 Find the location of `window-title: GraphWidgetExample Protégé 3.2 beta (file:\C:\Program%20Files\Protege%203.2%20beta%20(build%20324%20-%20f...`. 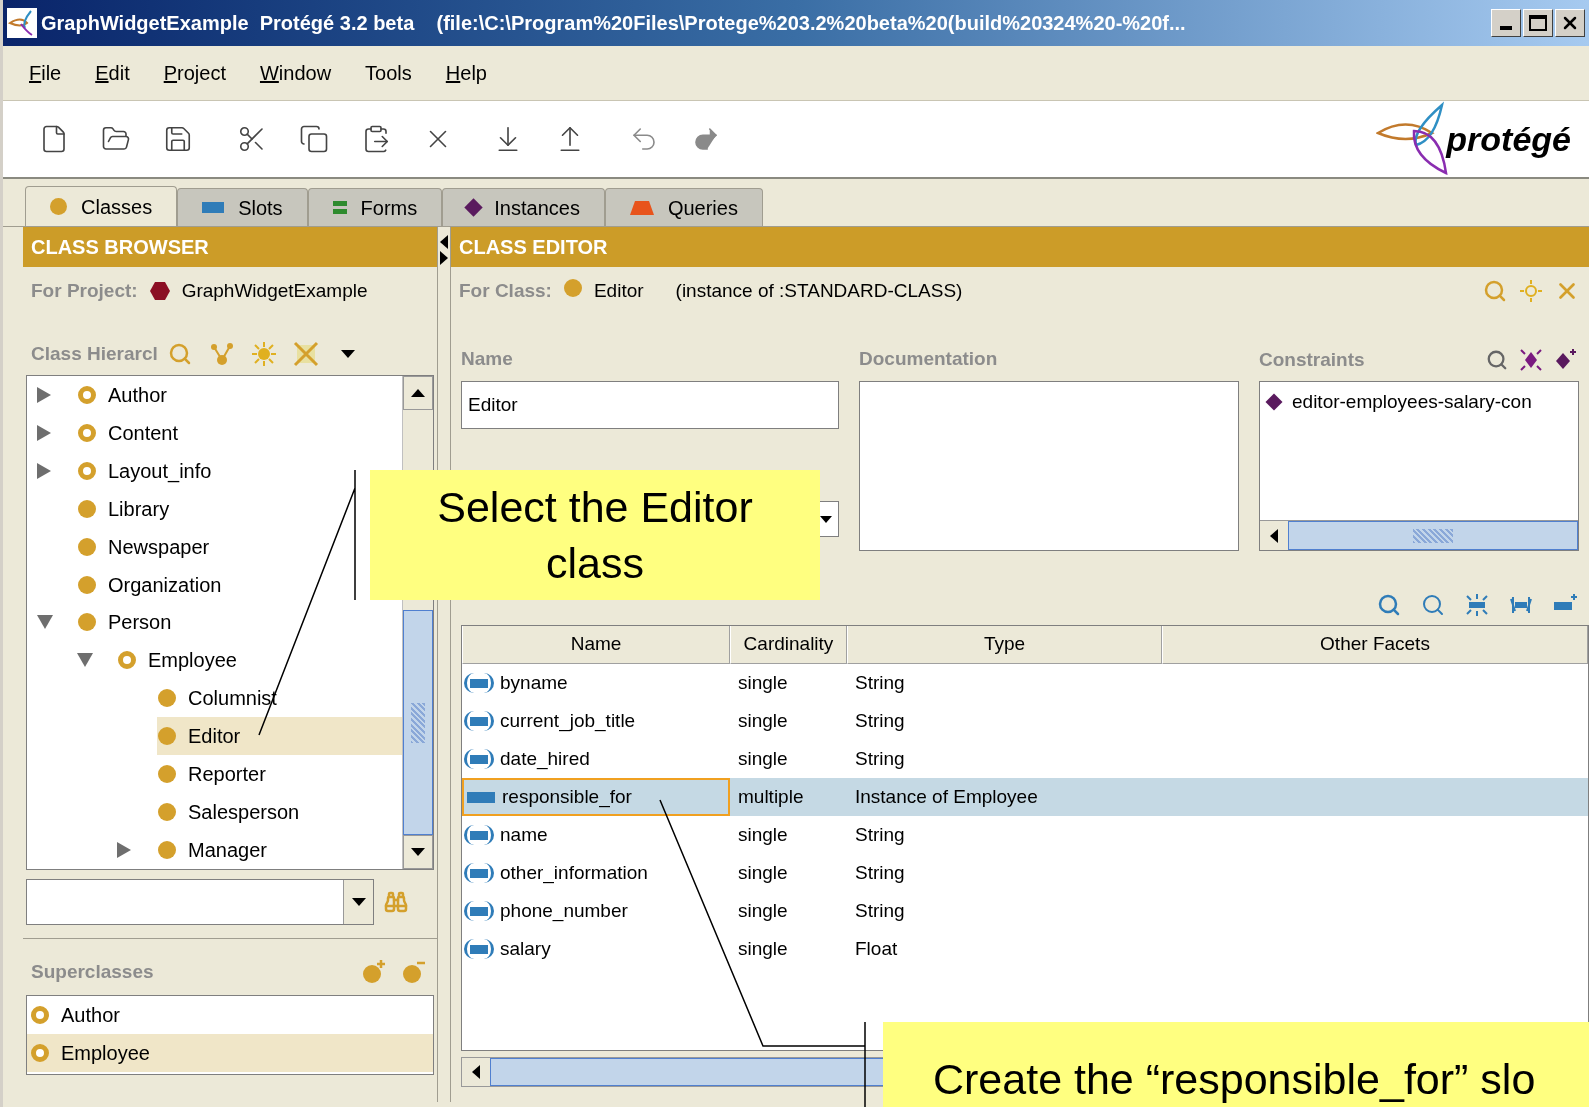

window-title: GraphWidgetExample Protégé 3.2 beta (file:\C:\Program%20Files\Protege%203.2%20beta%20(build%20324%20-%20f... is located at coordinates (614, 23).